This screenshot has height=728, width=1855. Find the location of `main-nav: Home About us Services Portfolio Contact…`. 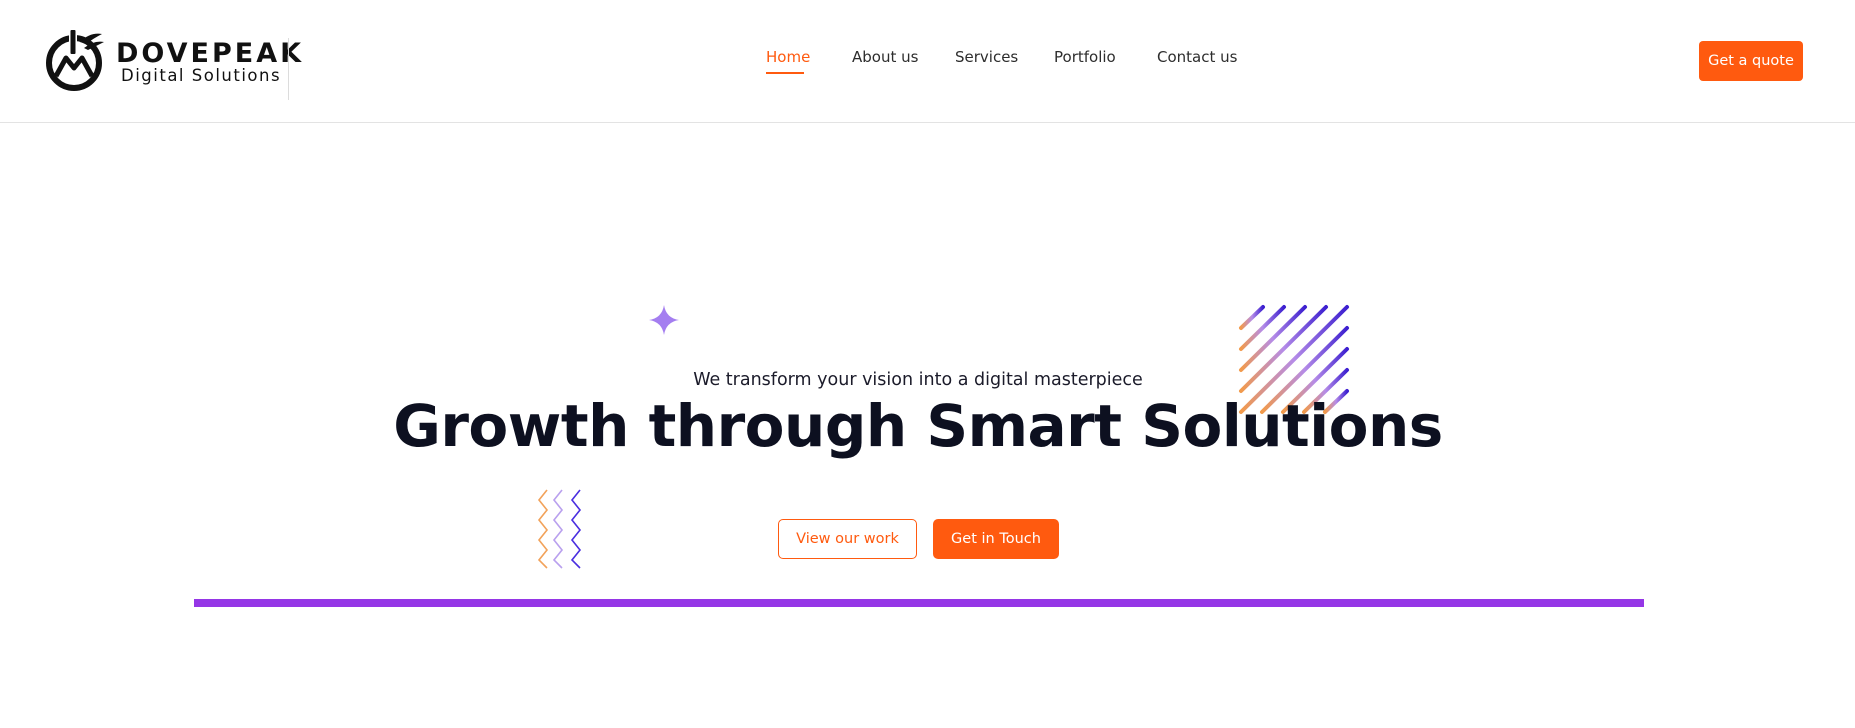

main-nav: Home About us Services Portfolio Contact… is located at coordinates (927, 62).